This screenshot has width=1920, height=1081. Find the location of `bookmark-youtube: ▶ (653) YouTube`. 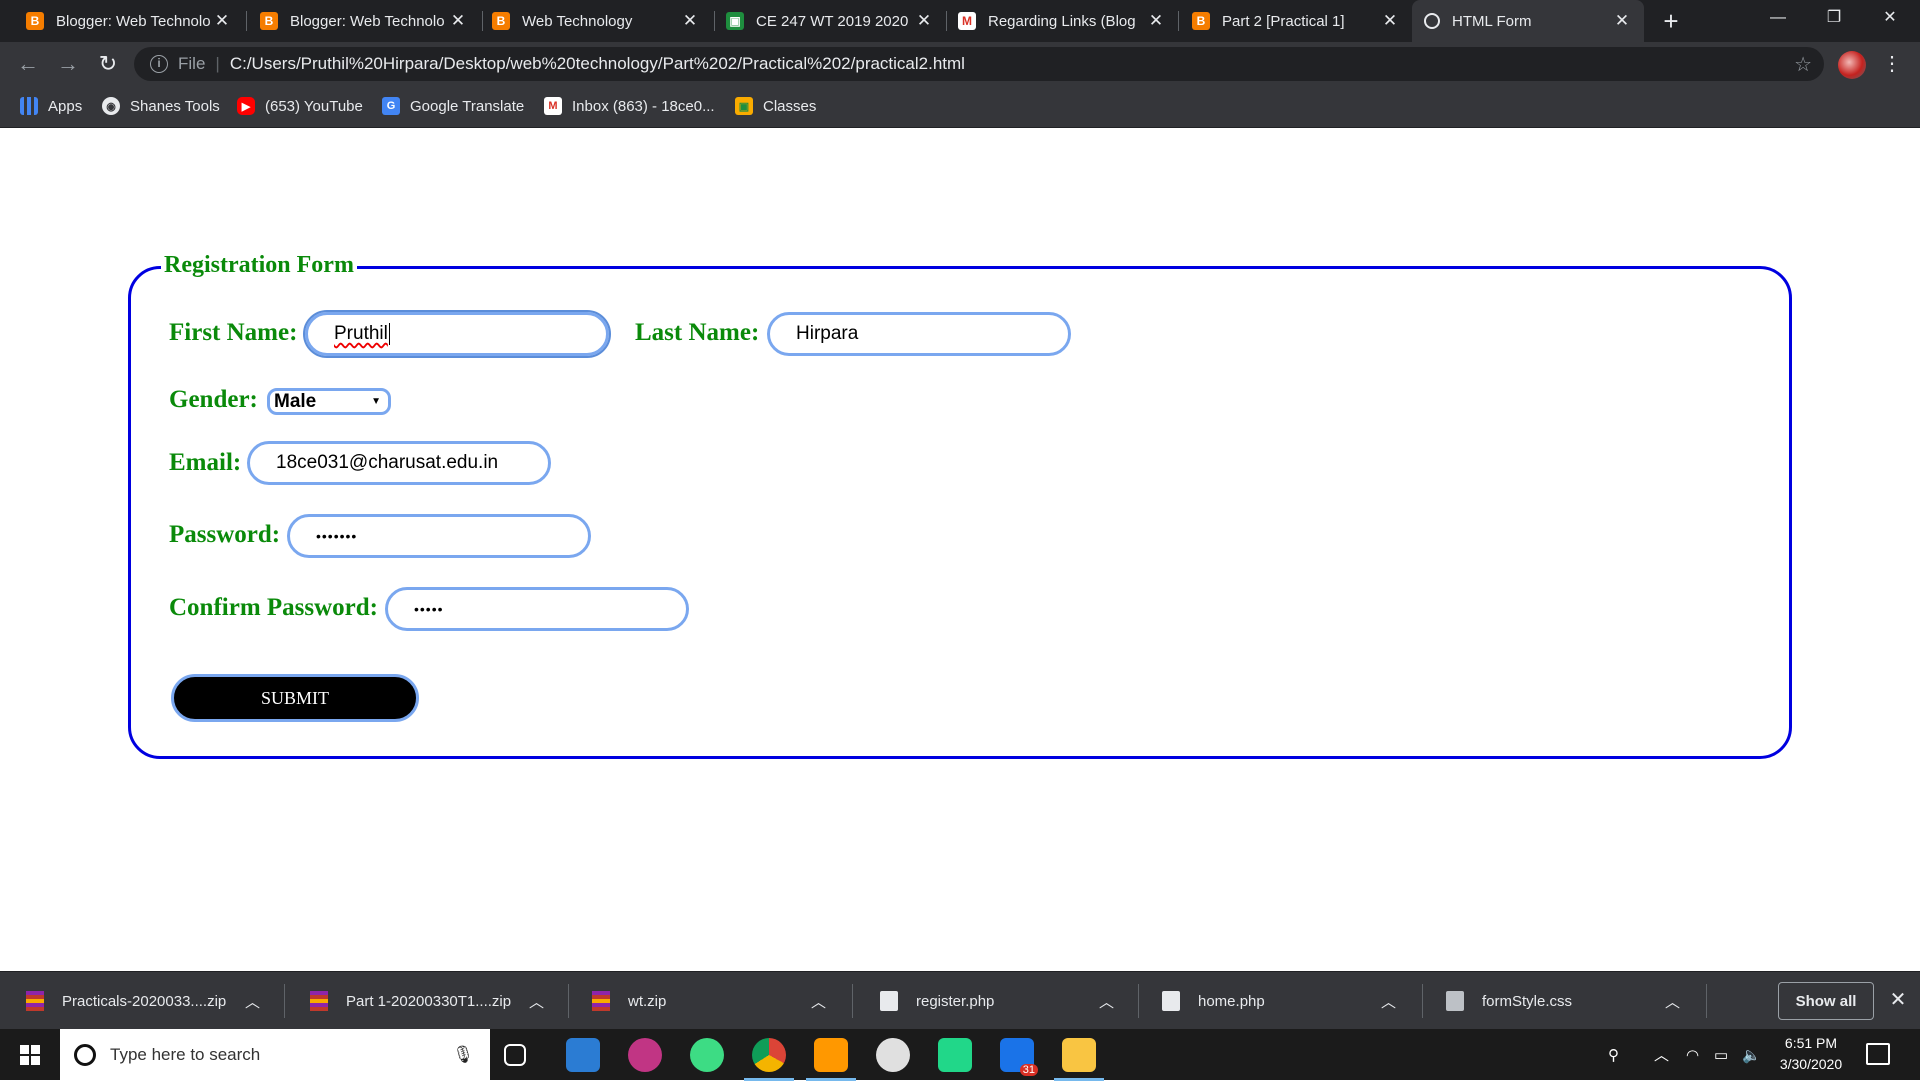

bookmark-youtube: ▶ (653) YouTube is located at coordinates (300, 106).